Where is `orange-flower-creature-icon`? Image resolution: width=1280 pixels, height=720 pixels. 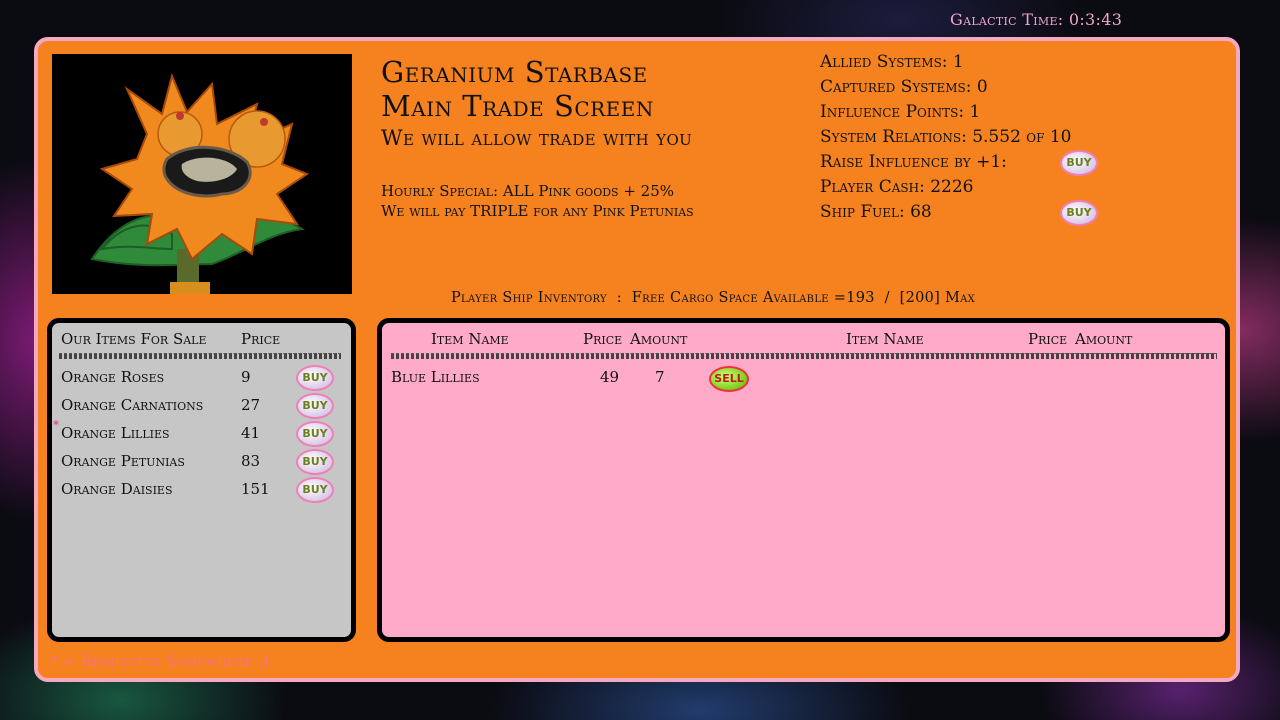 orange-flower-creature-icon is located at coordinates (200, 183).